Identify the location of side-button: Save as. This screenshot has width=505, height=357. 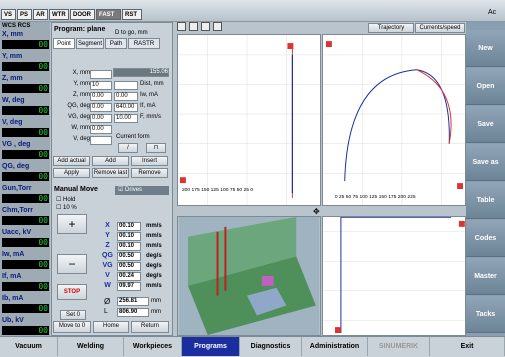
(485, 162).